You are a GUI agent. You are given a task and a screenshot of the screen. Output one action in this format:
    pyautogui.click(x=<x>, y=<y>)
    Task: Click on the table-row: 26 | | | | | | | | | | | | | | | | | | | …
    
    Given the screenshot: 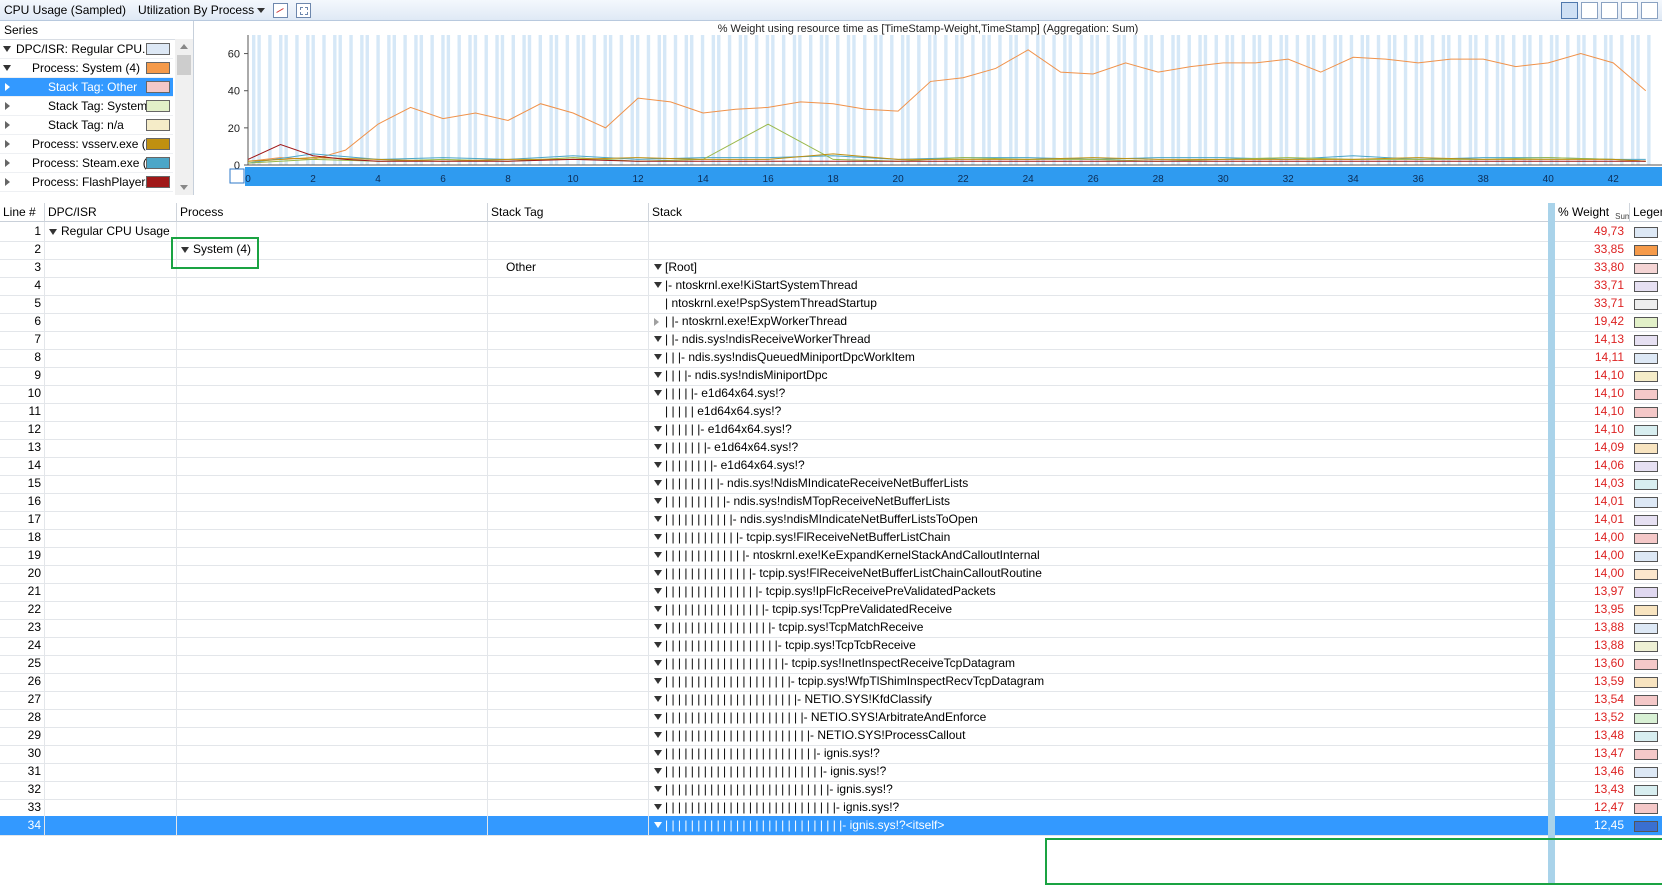 What is the action you would take?
    pyautogui.click(x=831, y=682)
    